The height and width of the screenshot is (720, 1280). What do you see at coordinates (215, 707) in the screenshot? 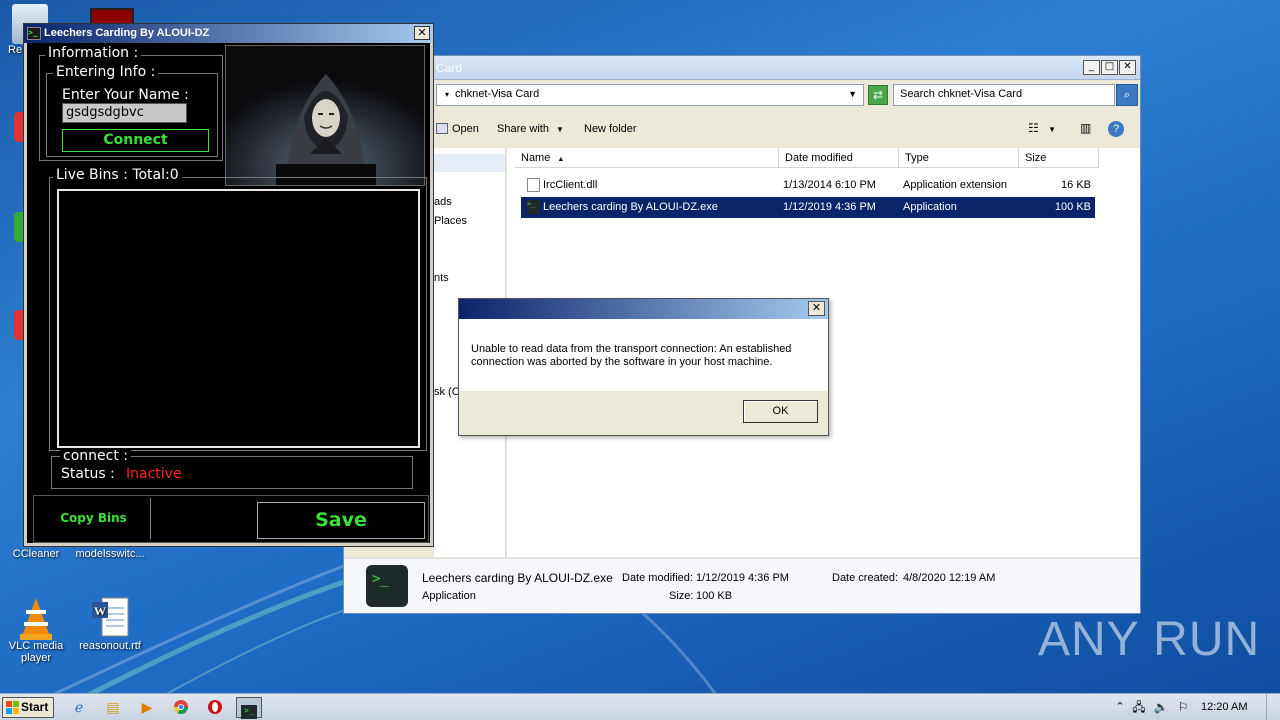
I see `opera-icon` at bounding box center [215, 707].